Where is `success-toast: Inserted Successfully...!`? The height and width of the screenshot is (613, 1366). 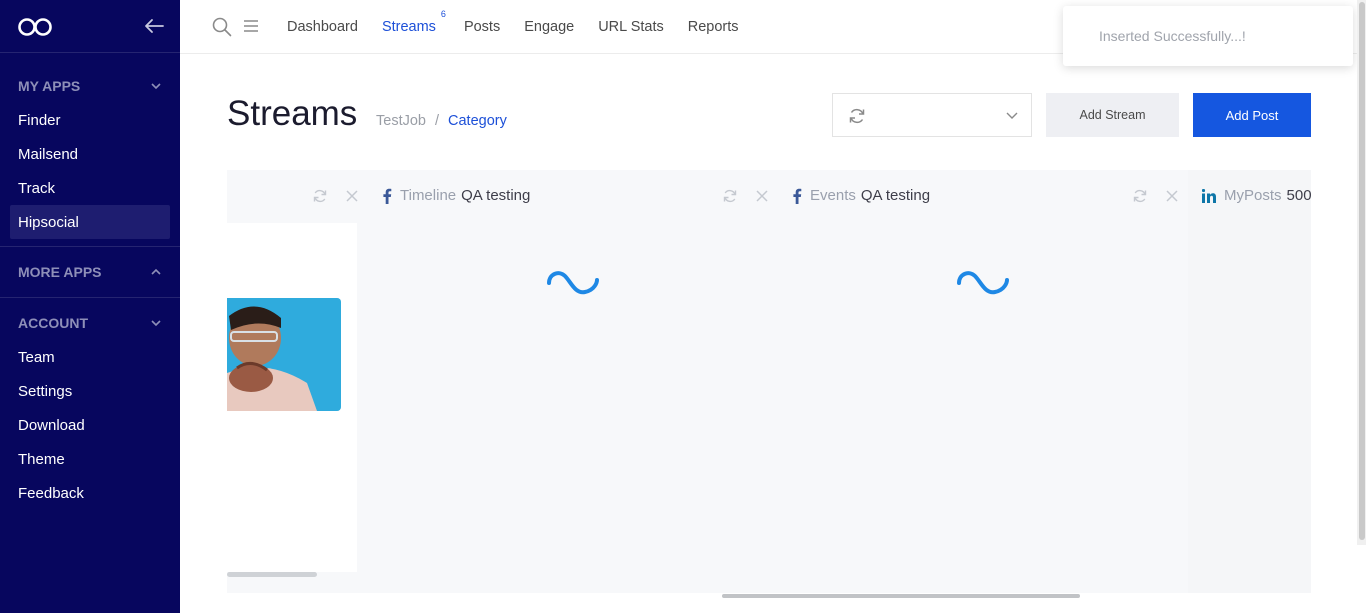
success-toast: Inserted Successfully...! is located at coordinates (1208, 36).